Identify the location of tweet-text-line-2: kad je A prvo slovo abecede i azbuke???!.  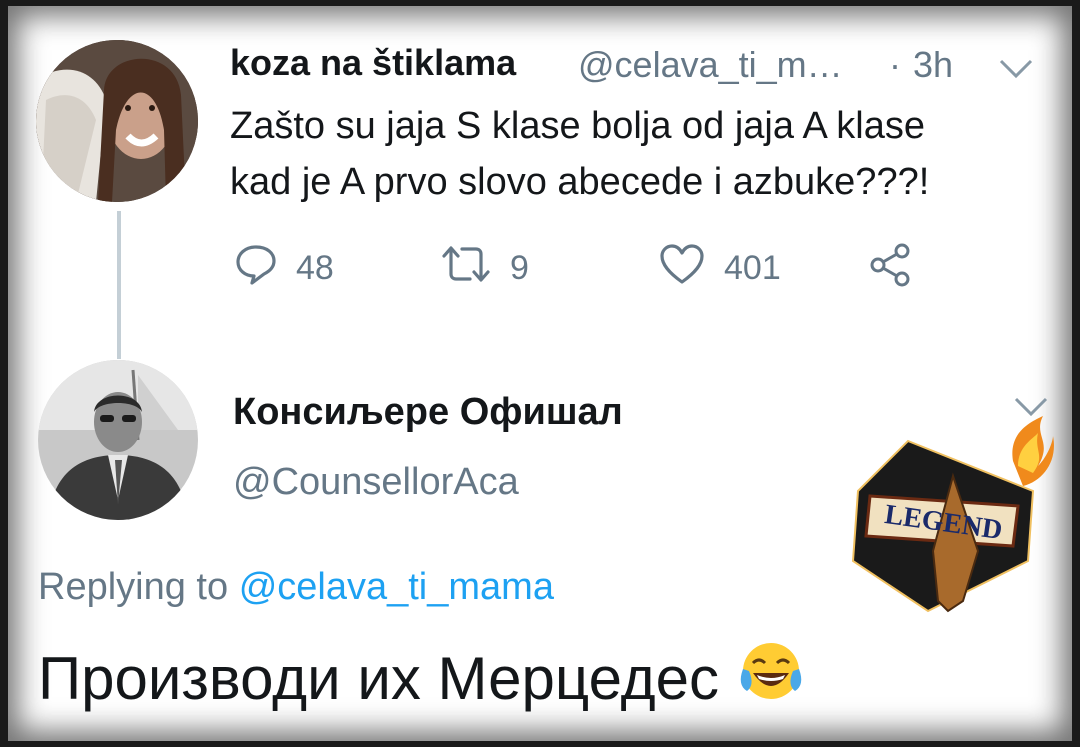
(580, 182).